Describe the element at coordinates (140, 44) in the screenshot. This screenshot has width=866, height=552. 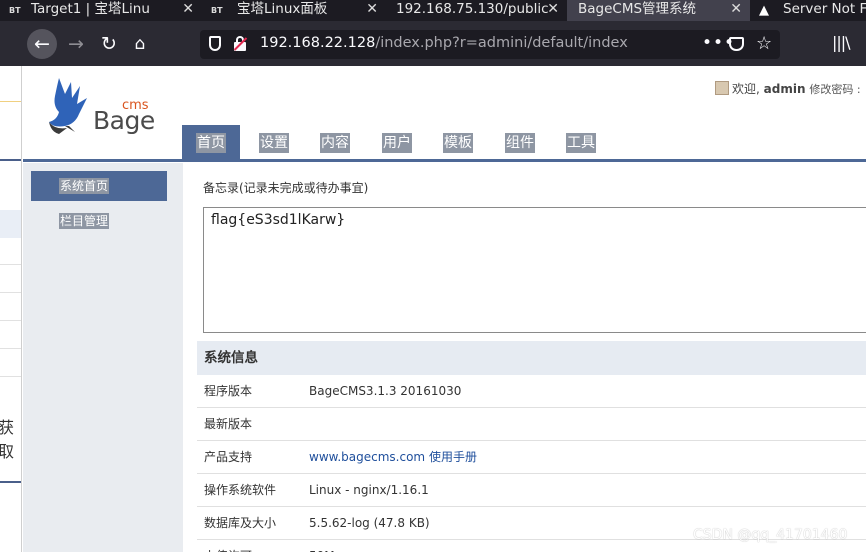
I see `home-icon: ⌂` at that location.